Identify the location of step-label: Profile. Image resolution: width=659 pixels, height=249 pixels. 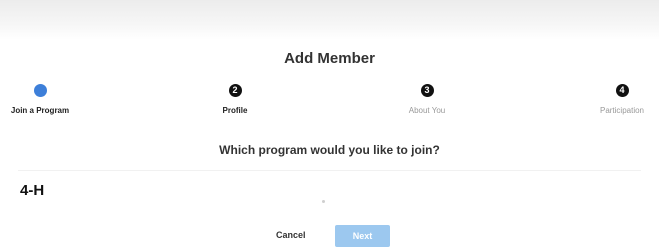
(235, 110).